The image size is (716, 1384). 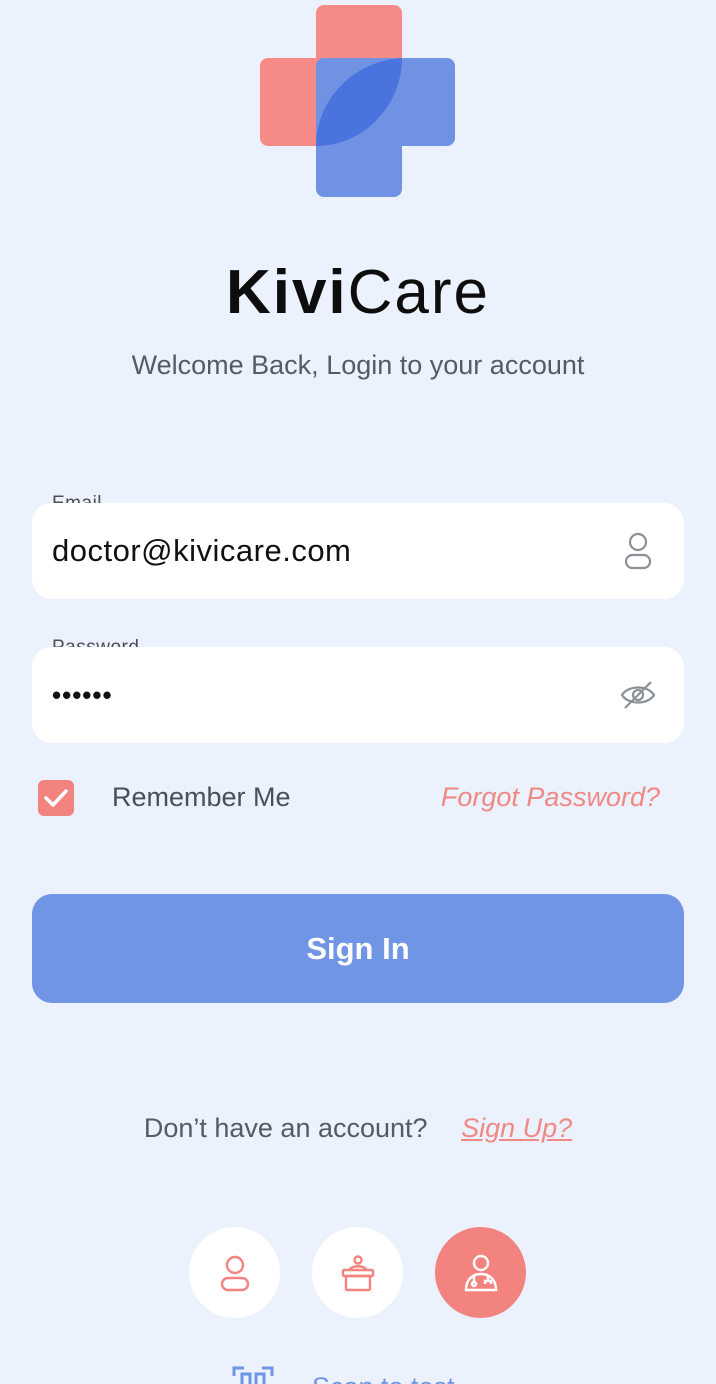 What do you see at coordinates (253, 1375) in the screenshot?
I see `qr-scan-icon` at bounding box center [253, 1375].